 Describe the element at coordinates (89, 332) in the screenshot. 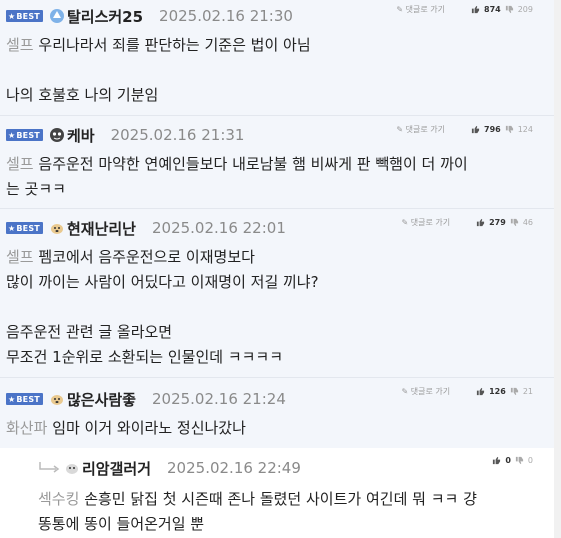

I see `comment-text: 음주운전 관련 글 올라오면` at that location.